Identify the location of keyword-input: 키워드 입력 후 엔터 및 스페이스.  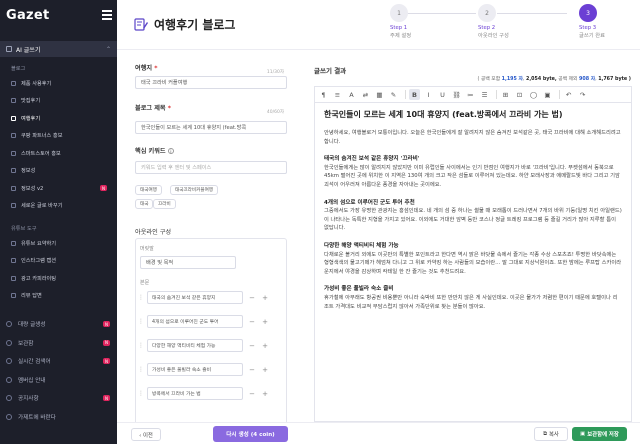
(211, 167).